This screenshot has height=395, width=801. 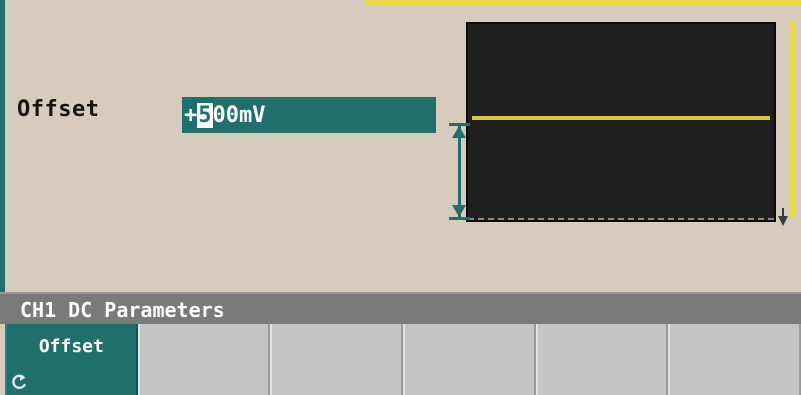 I want to click on offset-value-sign: +, so click(x=191, y=115).